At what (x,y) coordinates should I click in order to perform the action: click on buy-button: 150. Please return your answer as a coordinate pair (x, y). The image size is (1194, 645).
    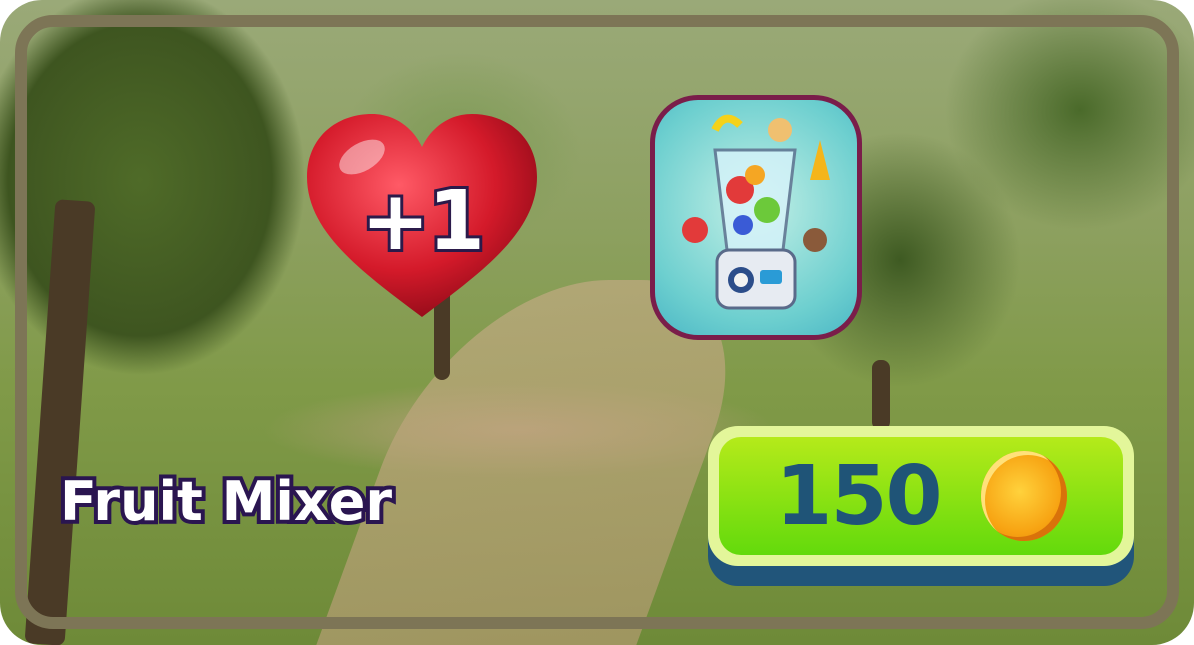
    Looking at the image, I should click on (921, 496).